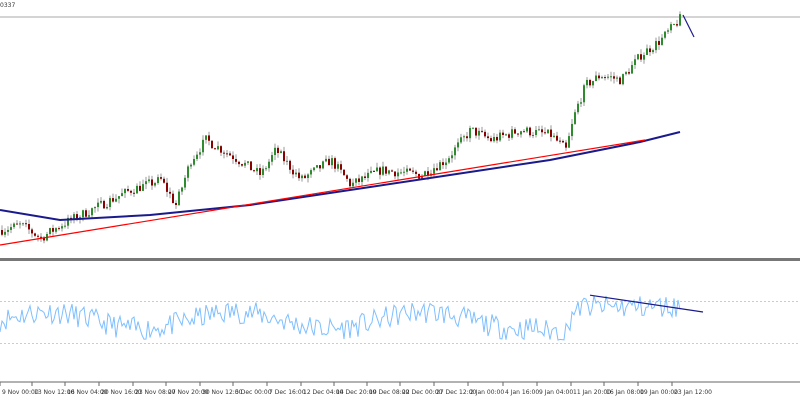 The image size is (800, 400). Describe the element at coordinates (646, 303) in the screenshot. I see `oscillator-trendline` at that location.